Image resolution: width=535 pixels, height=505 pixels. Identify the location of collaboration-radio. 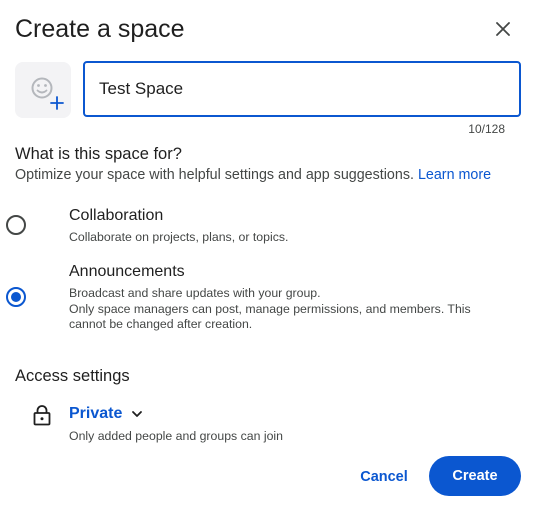
(16, 225).